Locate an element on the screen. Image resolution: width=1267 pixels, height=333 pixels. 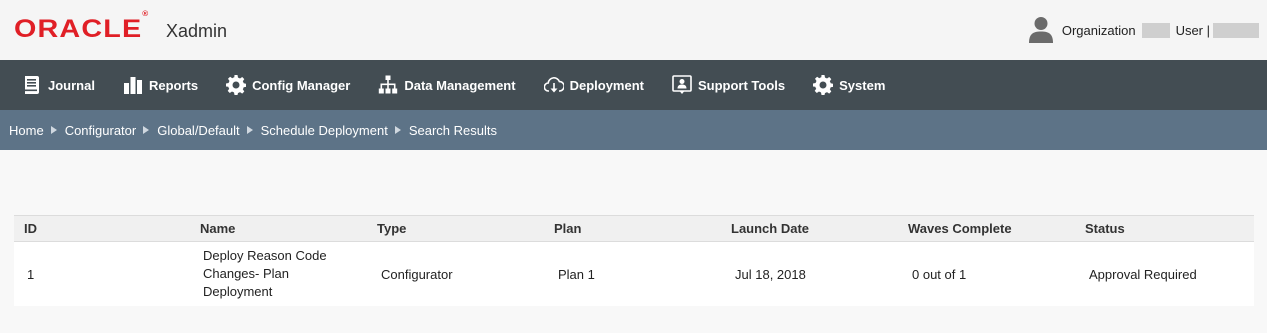
cloud-download-icon is located at coordinates (553, 85).